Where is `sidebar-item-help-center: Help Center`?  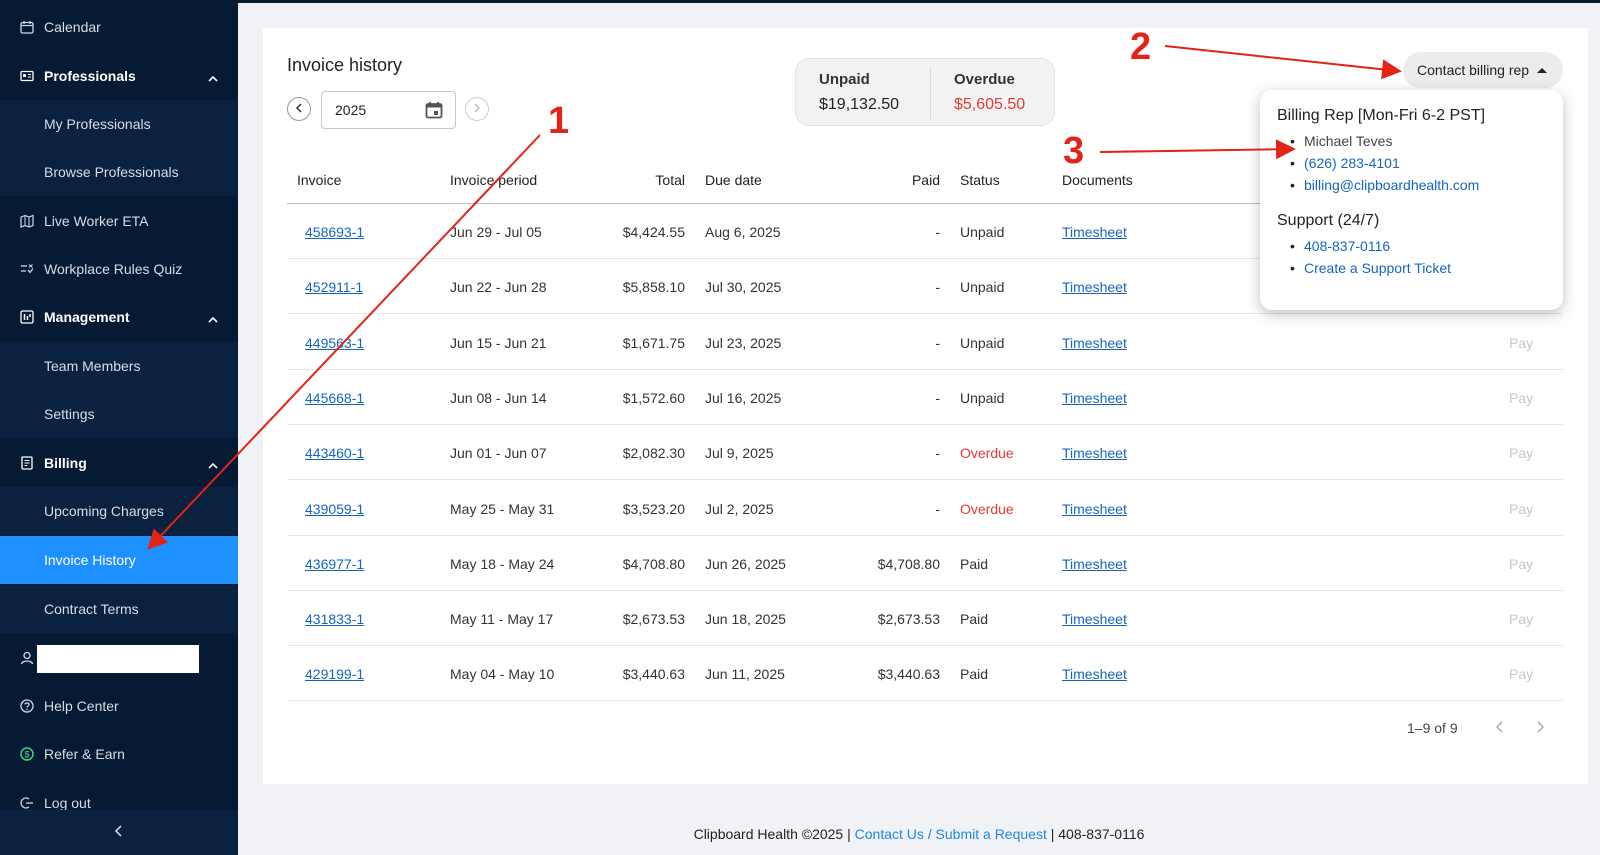 sidebar-item-help-center: Help Center is located at coordinates (119, 706).